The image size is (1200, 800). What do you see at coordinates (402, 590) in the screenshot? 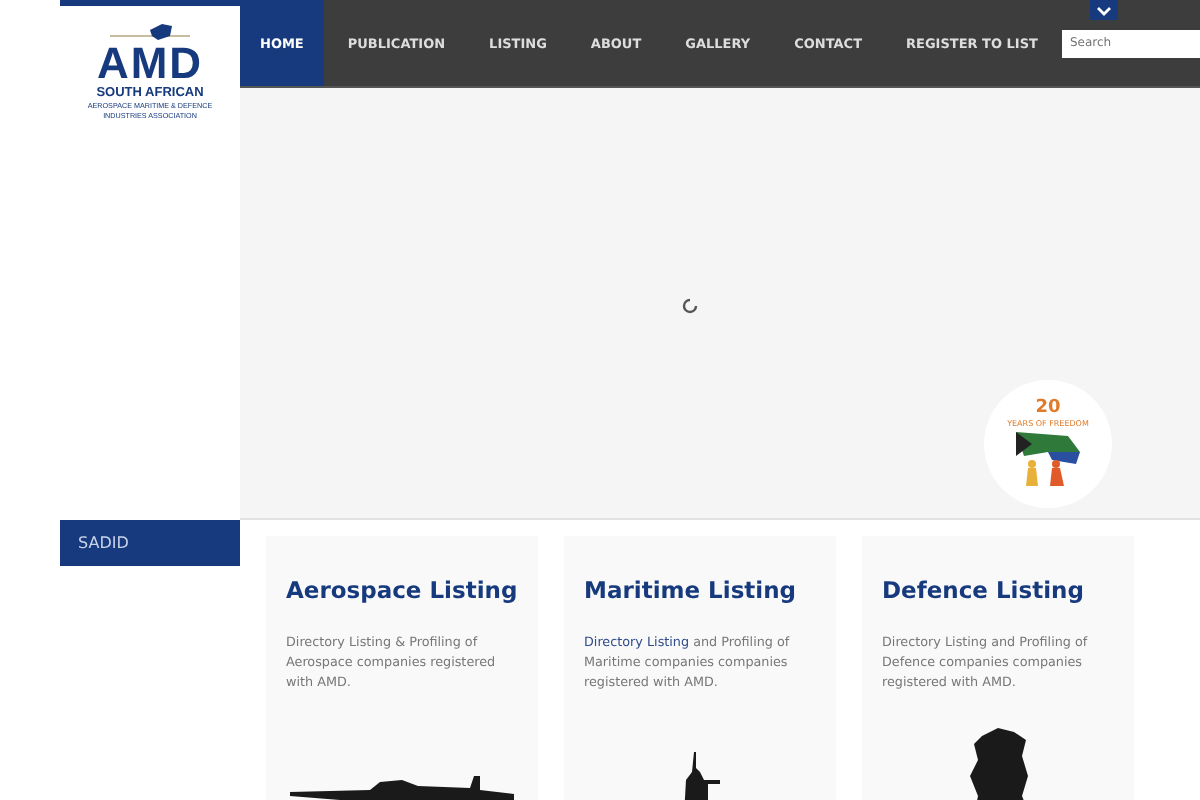
I see `card-title: Aerospace Listing` at bounding box center [402, 590].